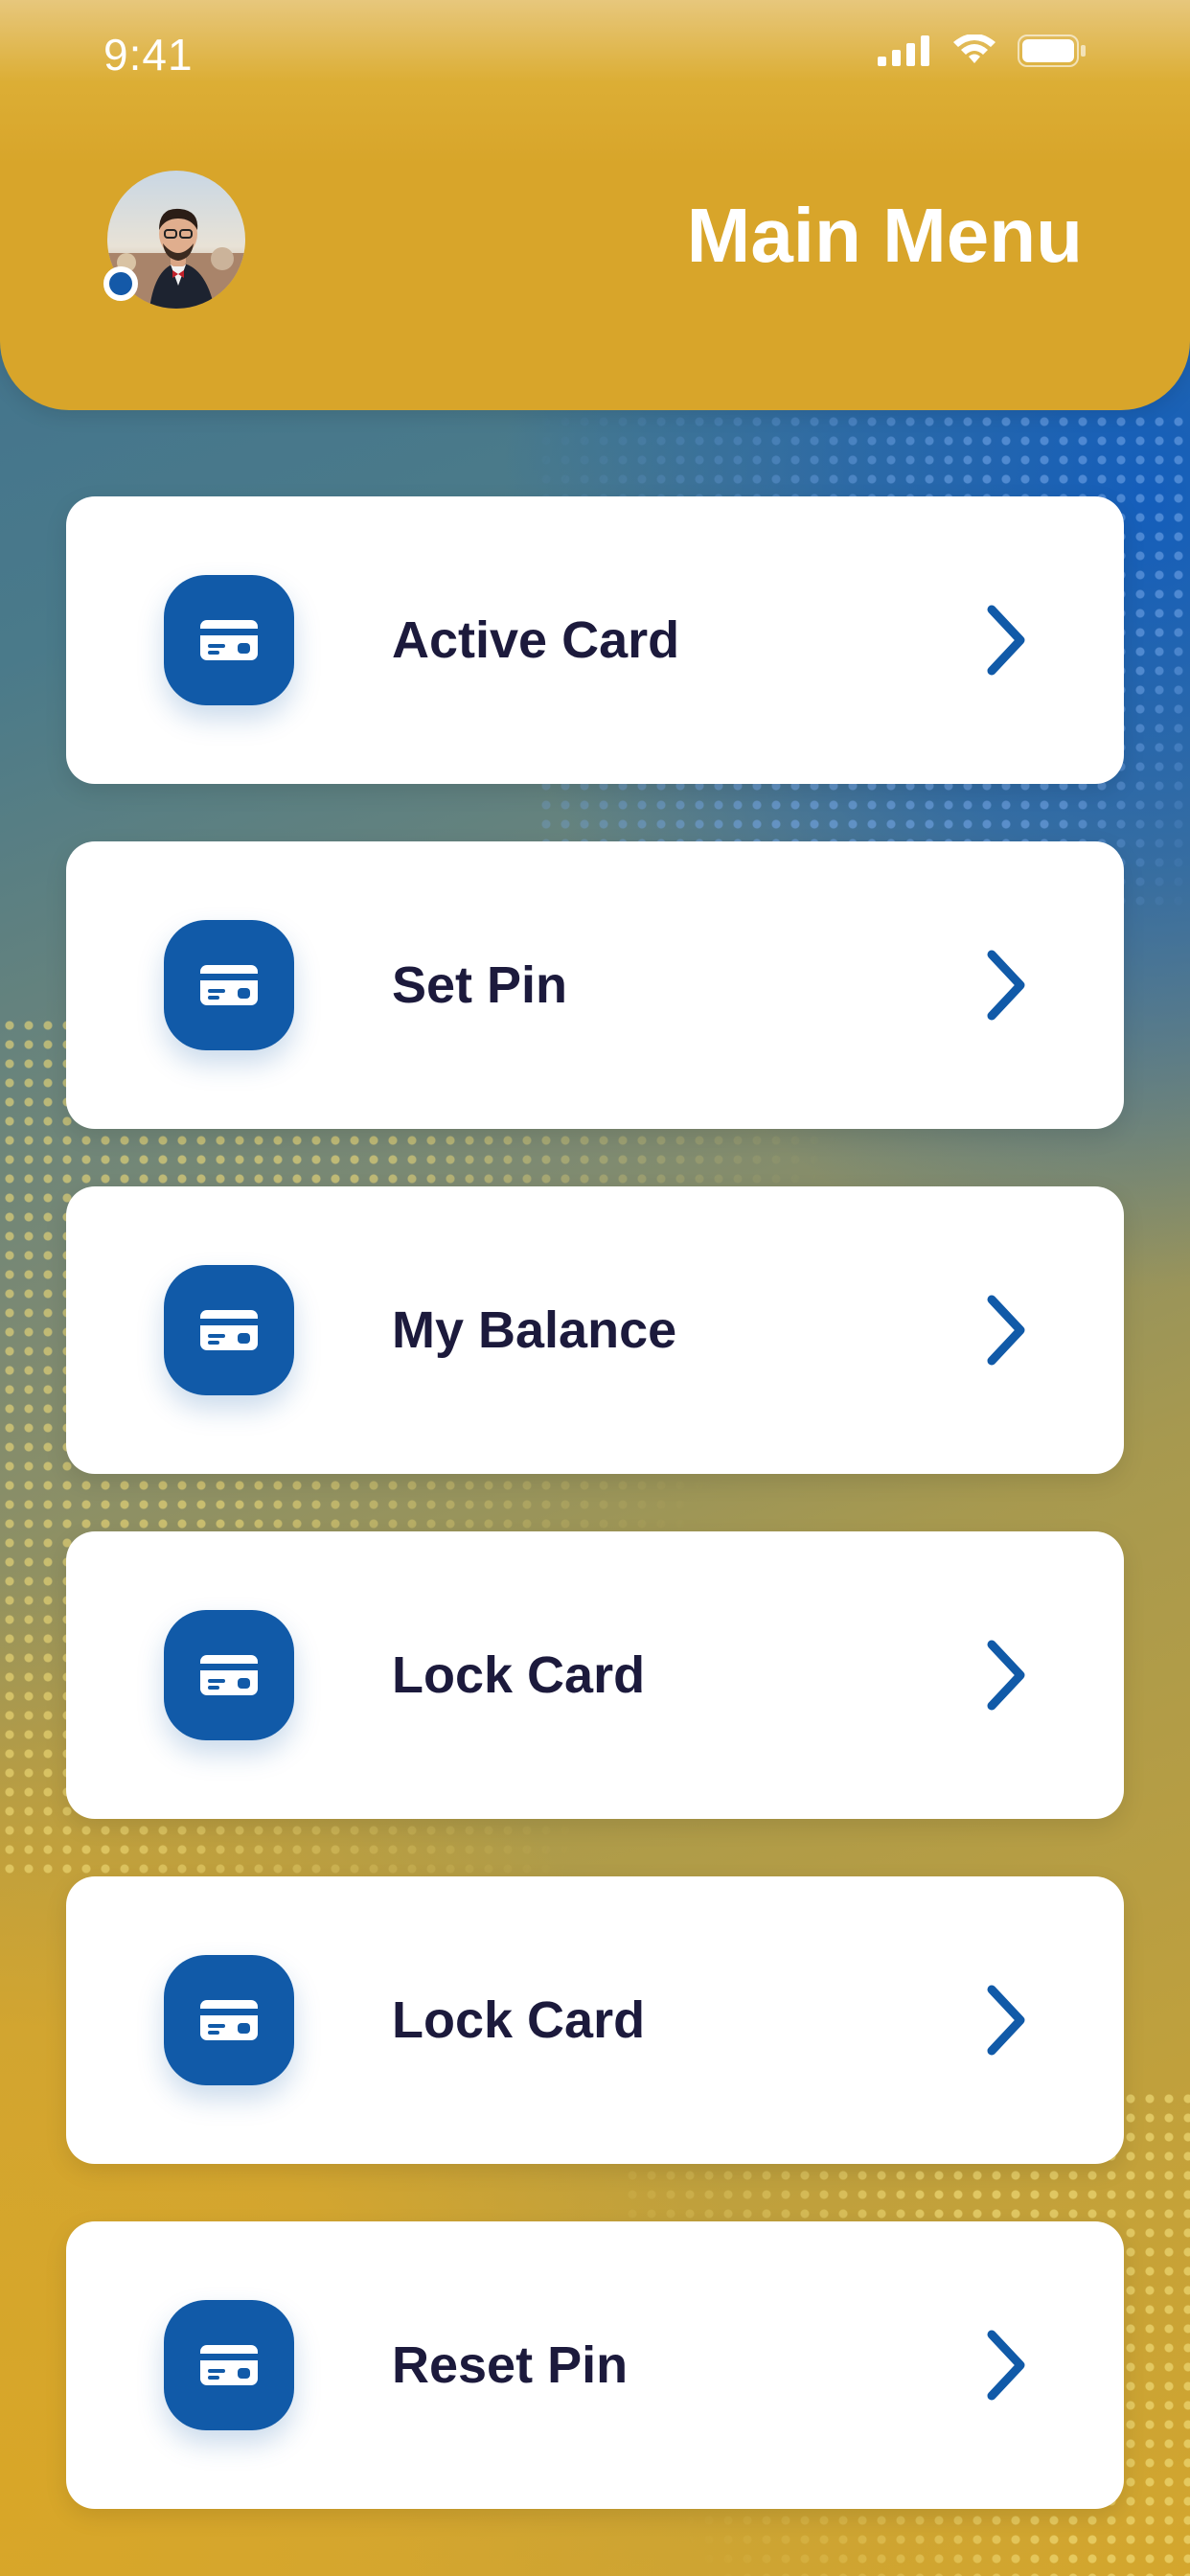 The image size is (1190, 2576). What do you see at coordinates (121, 283) in the screenshot?
I see `online-status-dot` at bounding box center [121, 283].